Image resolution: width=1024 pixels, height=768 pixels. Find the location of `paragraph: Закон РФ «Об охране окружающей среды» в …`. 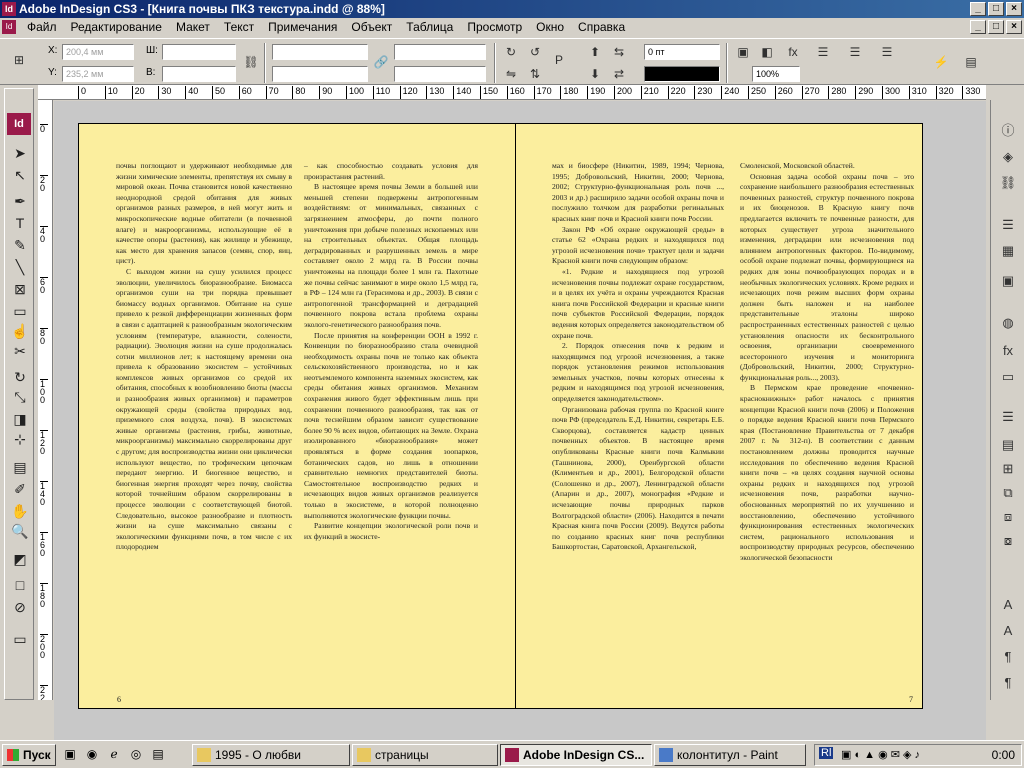

paragraph: Закон РФ «Об охране окружающей среды» в … is located at coordinates (638, 246).